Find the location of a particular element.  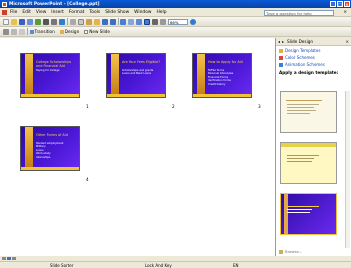

slide-show-icon is located at coordinates (14, 258).